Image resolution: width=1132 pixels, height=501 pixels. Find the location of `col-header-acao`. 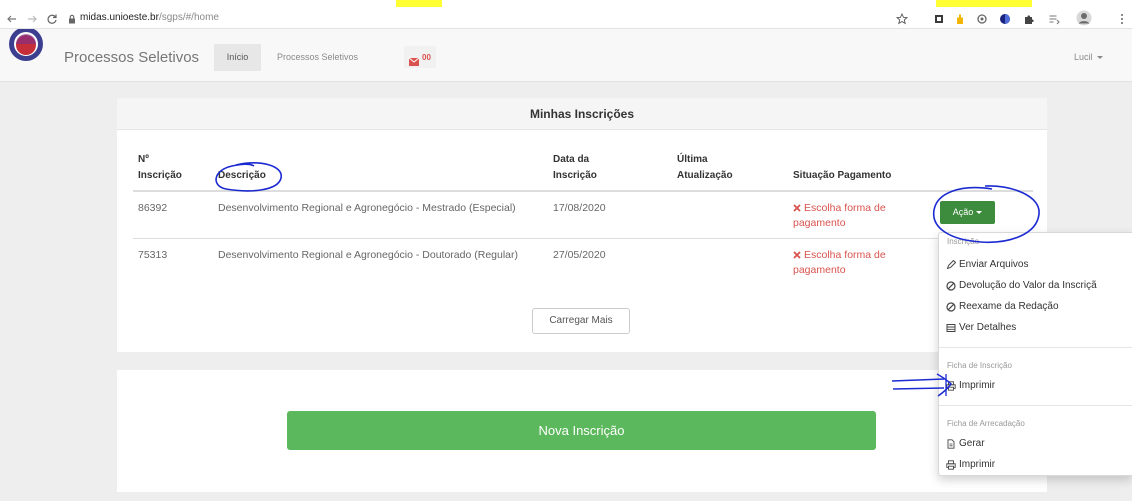

col-header-acao is located at coordinates (983, 167).